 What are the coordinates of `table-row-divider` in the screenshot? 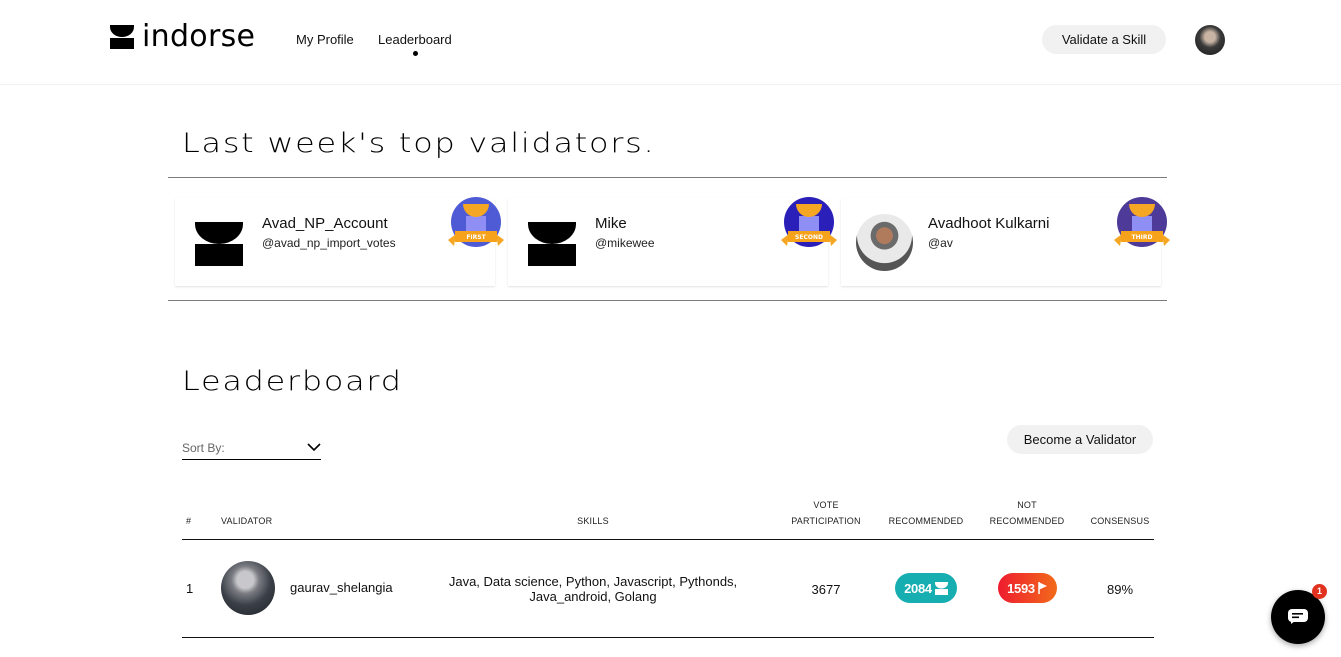 It's located at (668, 637).